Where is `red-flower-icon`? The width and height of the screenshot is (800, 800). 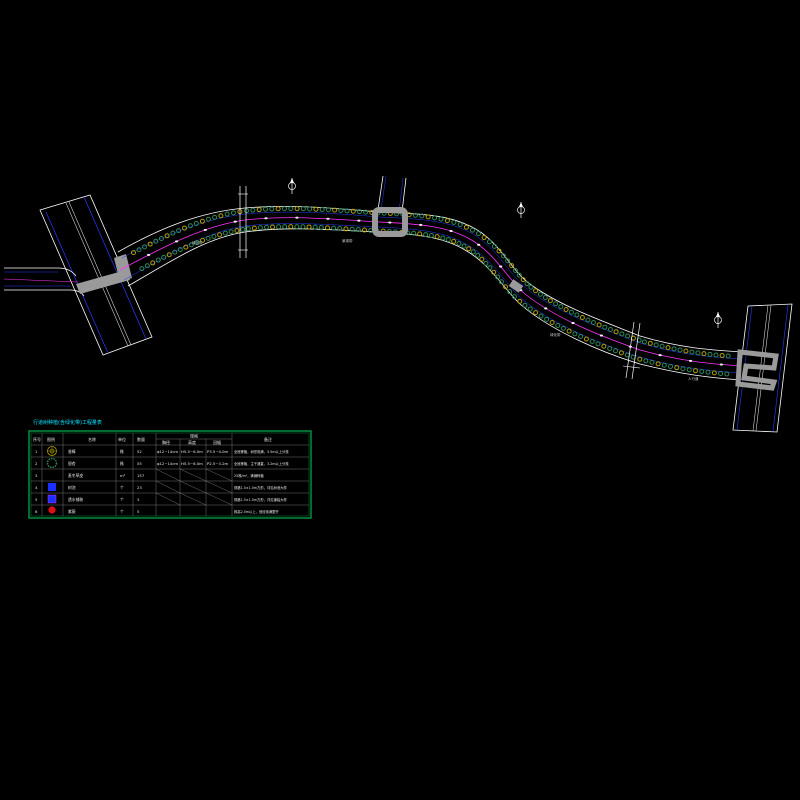 red-flower-icon is located at coordinates (52, 510).